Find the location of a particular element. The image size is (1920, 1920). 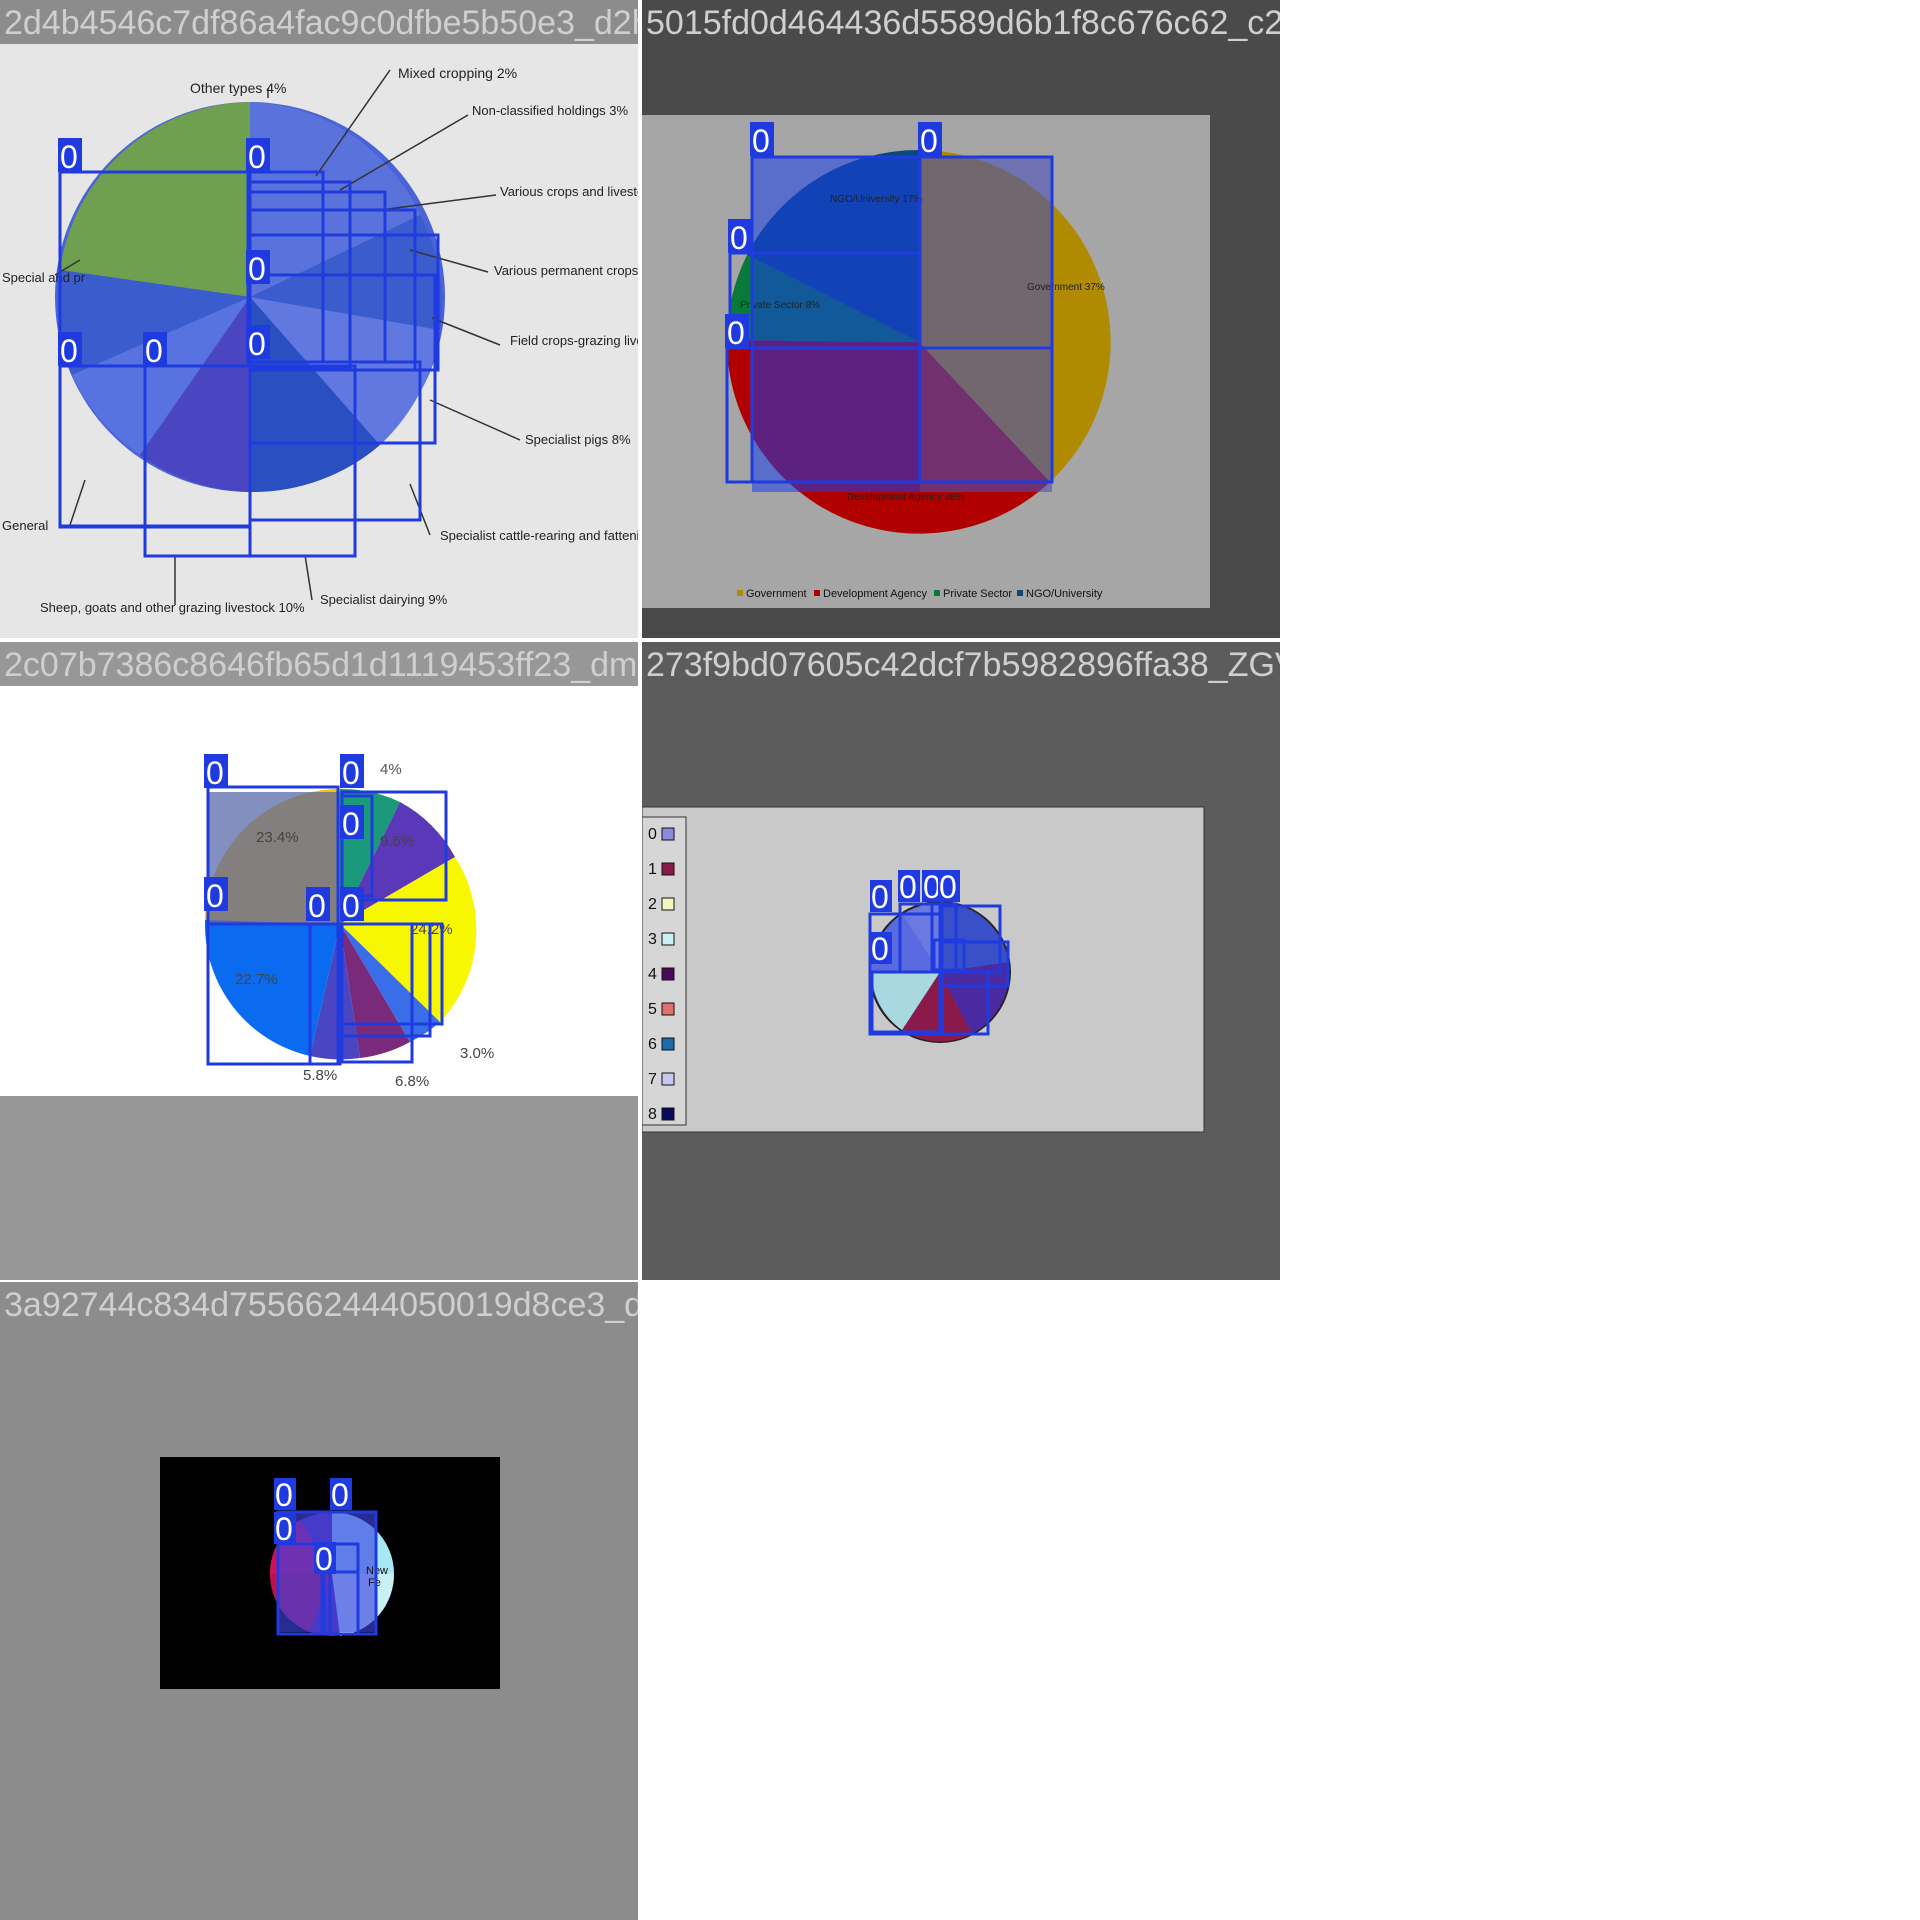

slice-label: Mixed cropping 2% is located at coordinates (457, 73).